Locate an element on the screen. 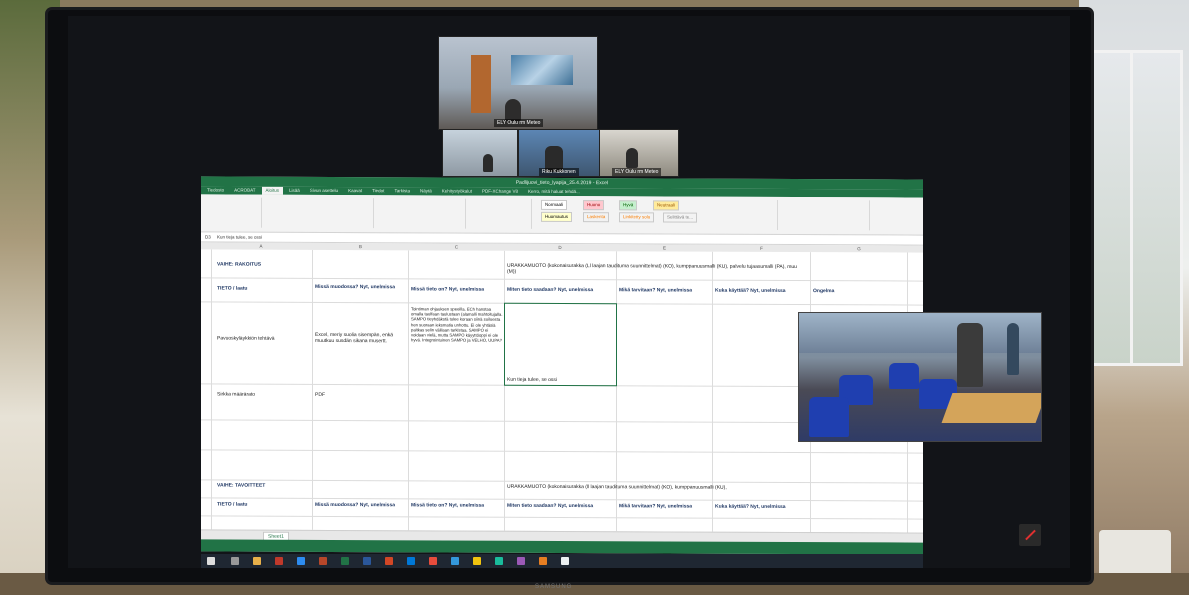 The width and height of the screenshot is (1189, 595). video-caption: Riku Kukkonen is located at coordinates (559, 172).